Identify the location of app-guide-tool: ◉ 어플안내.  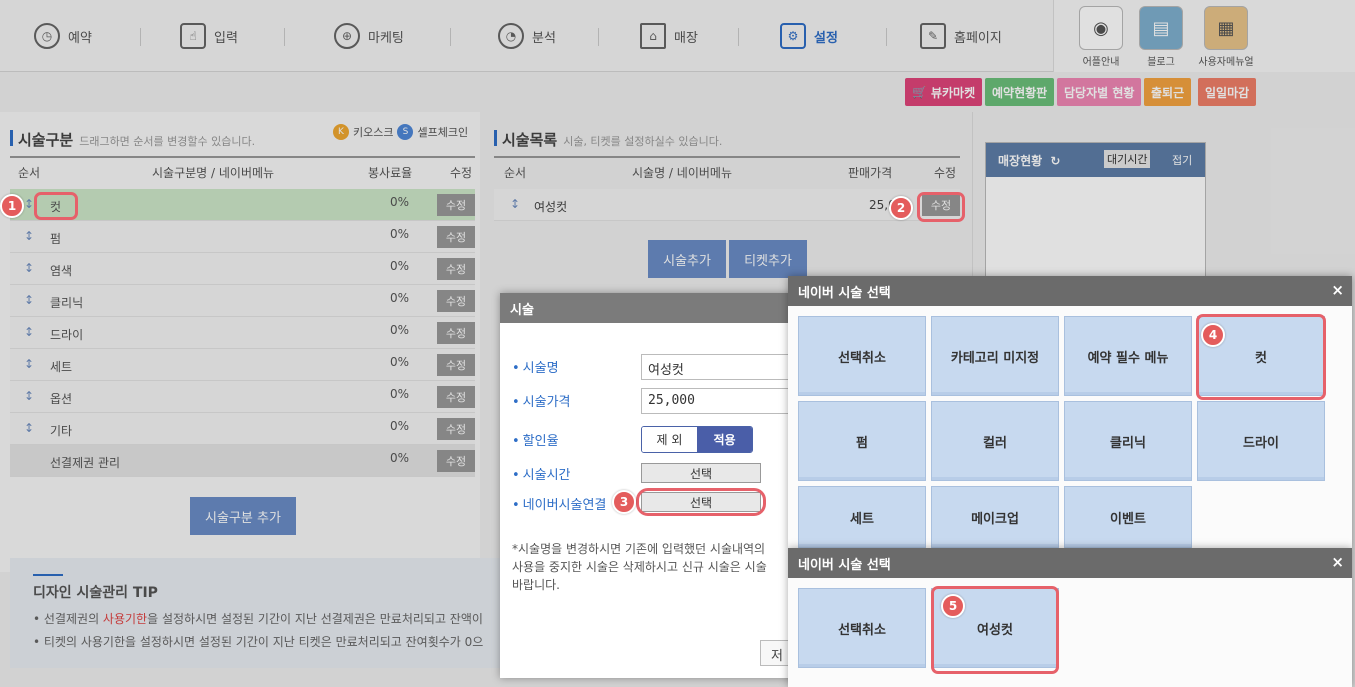
(1101, 37).